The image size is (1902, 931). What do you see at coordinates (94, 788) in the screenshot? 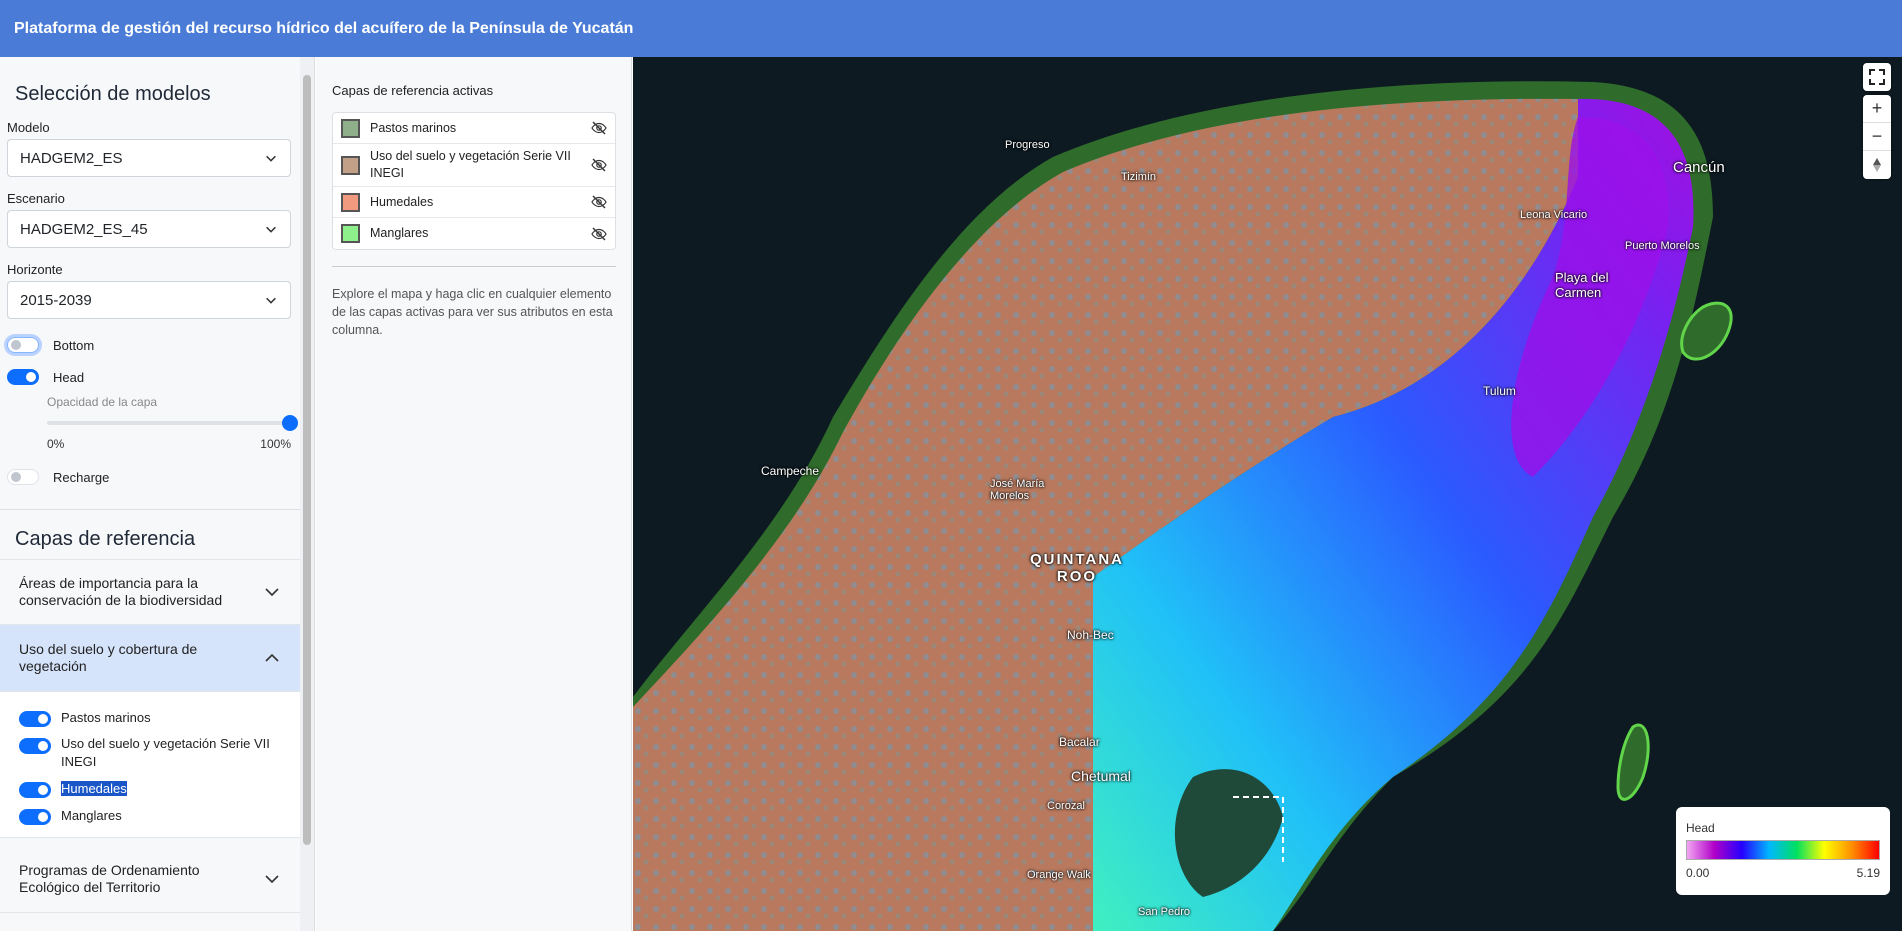
I see `humedales-label: Humedales` at bounding box center [94, 788].